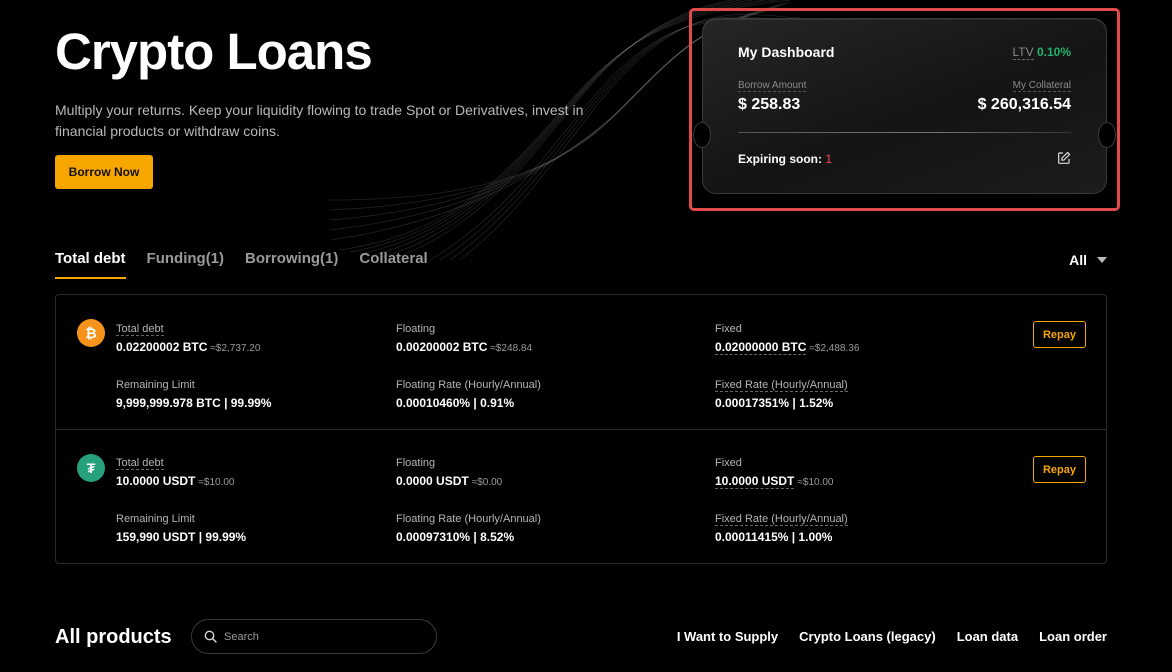 The height and width of the screenshot is (672, 1172). What do you see at coordinates (214, 51) in the screenshot?
I see `page-title: Crypto Loans` at bounding box center [214, 51].